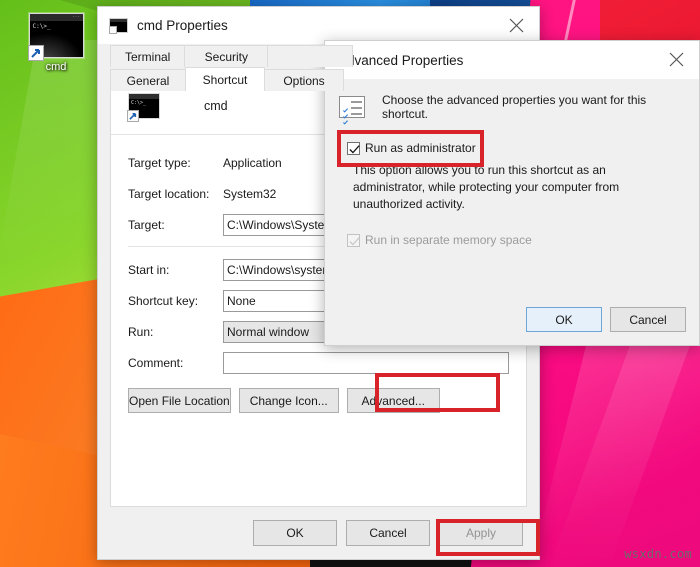 The height and width of the screenshot is (567, 700). I want to click on field-label: Comment:, so click(156, 363).